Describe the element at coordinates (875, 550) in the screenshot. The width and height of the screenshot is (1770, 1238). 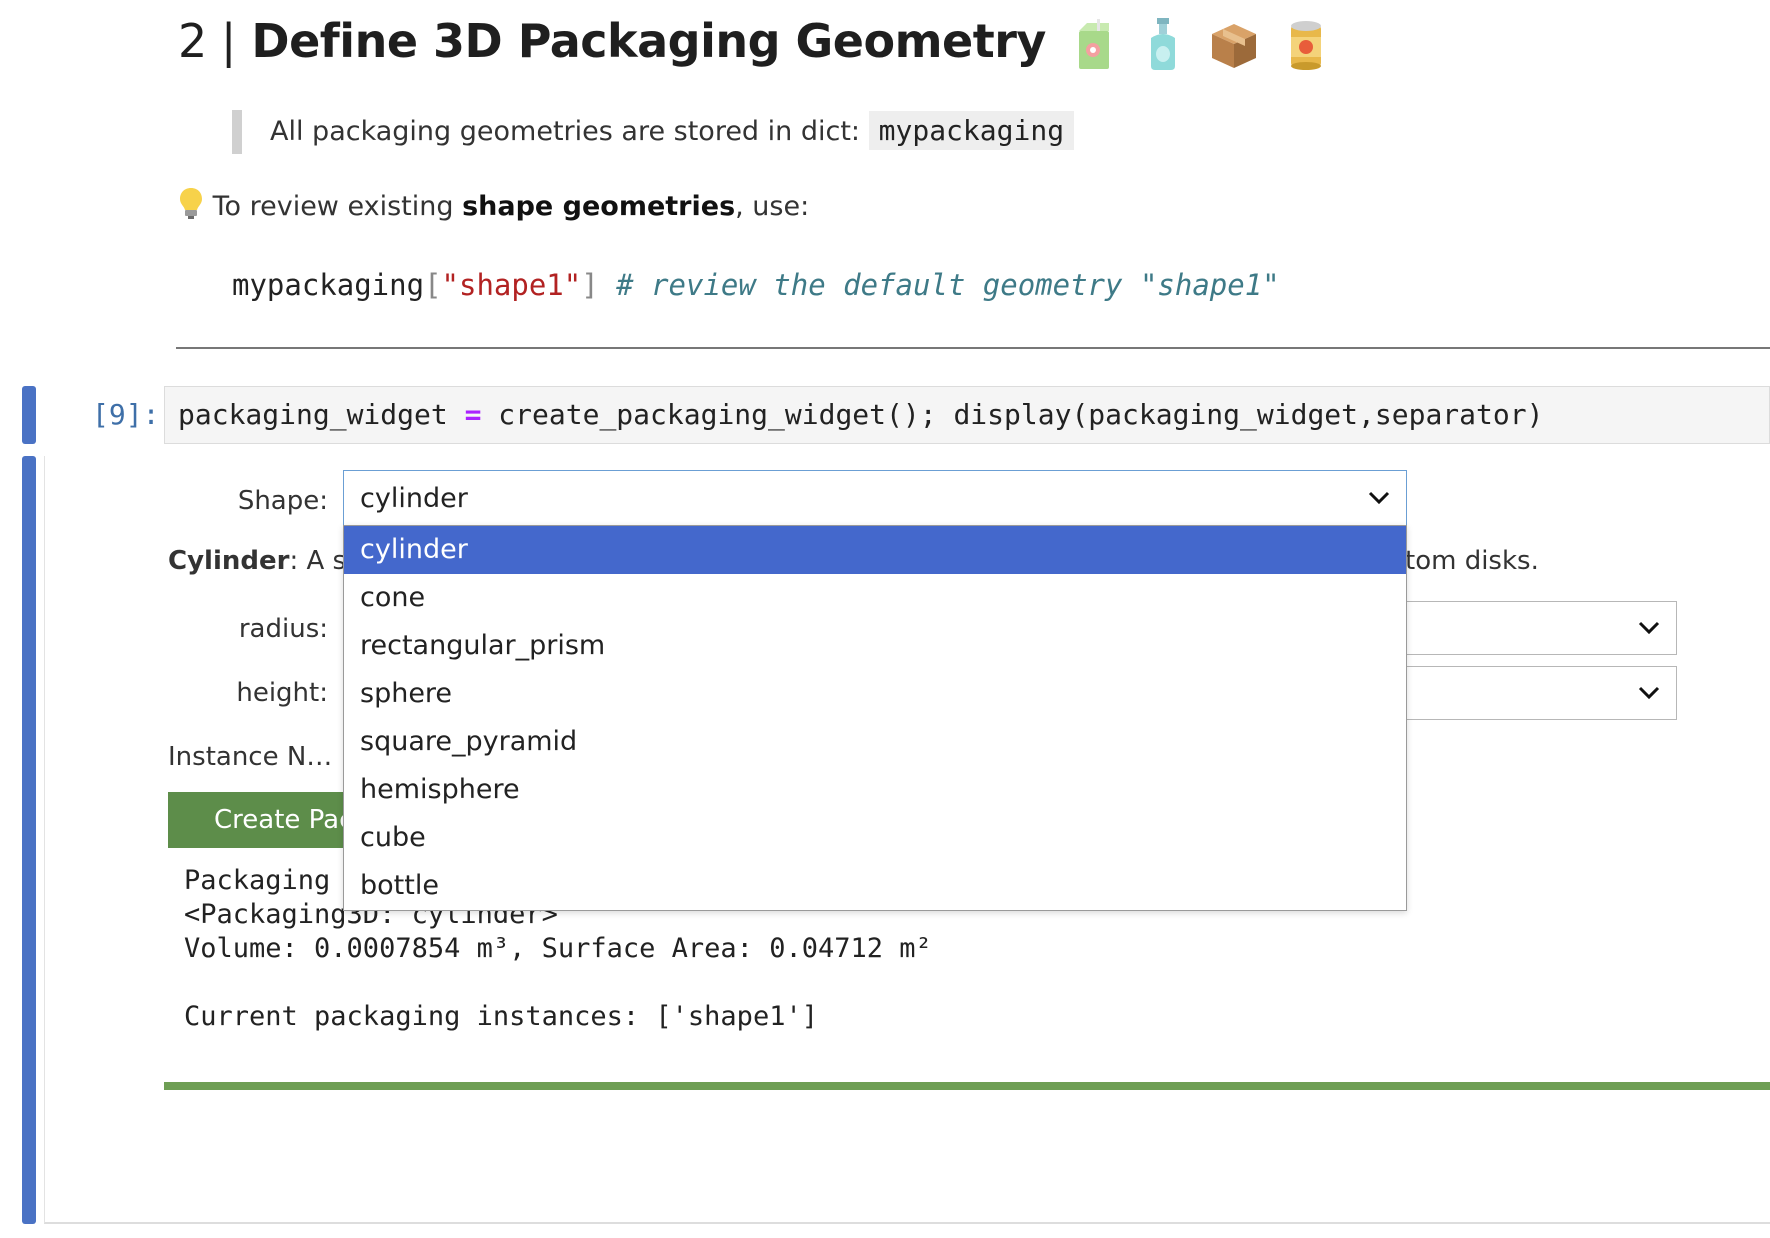
I see `shape-option-cylinder: cylinder` at that location.